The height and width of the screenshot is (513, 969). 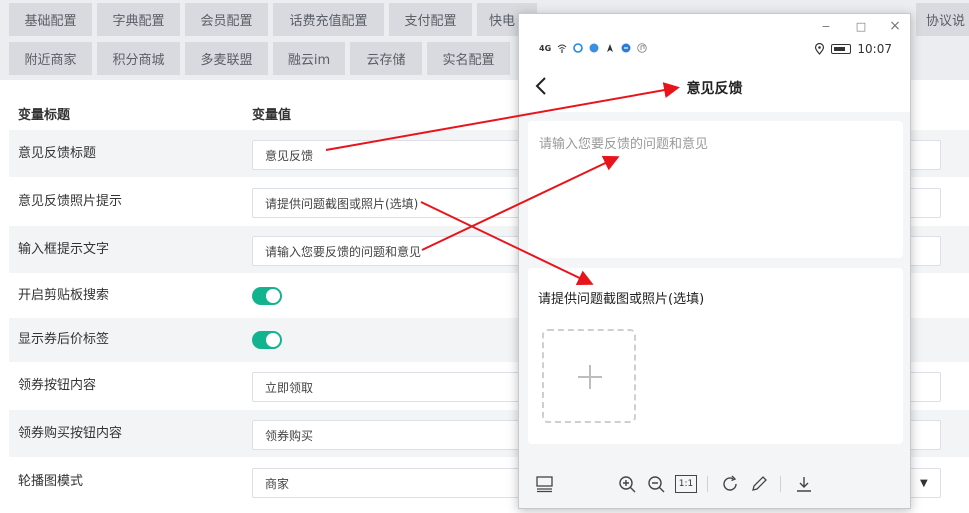 I want to click on music-icon, so click(x=642, y=48).